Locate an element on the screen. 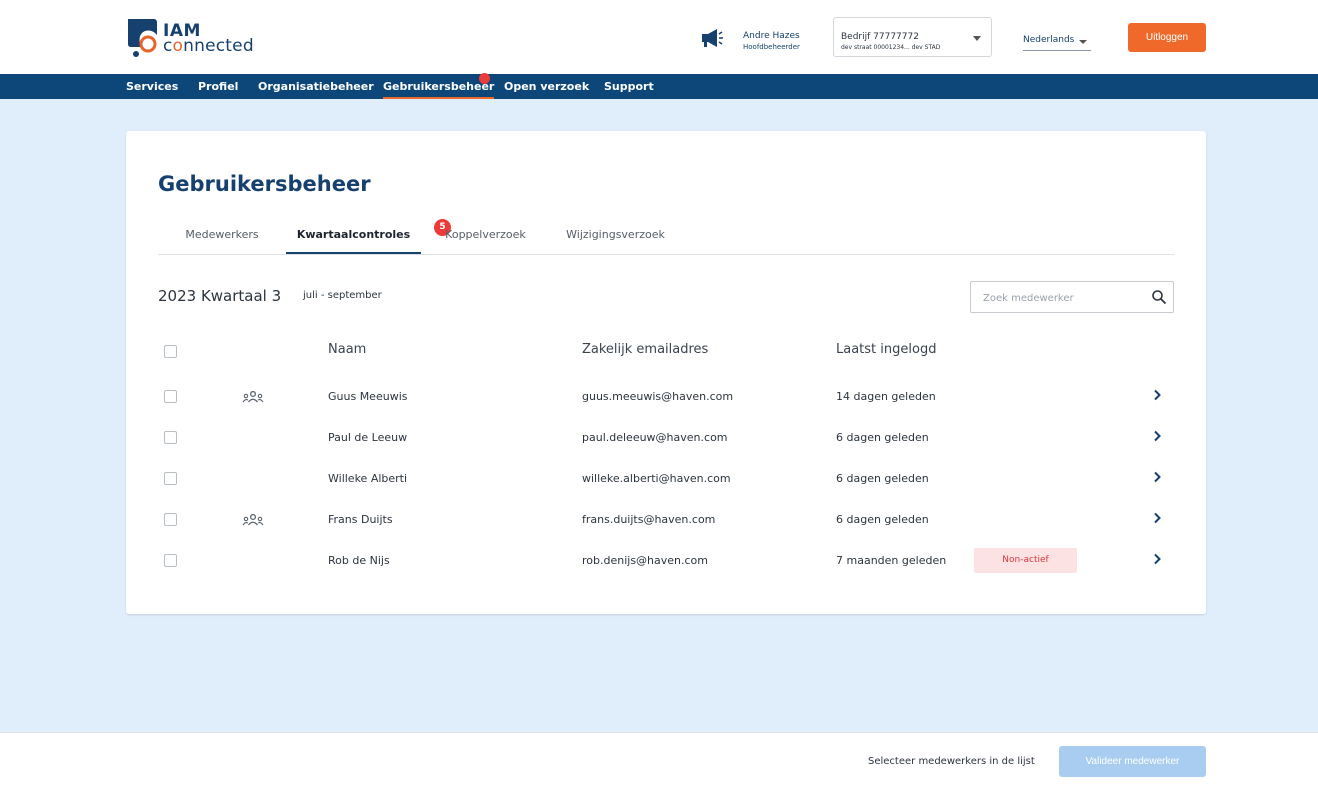 The image size is (1318, 786). status-badge: Non-actief is located at coordinates (1025, 560).